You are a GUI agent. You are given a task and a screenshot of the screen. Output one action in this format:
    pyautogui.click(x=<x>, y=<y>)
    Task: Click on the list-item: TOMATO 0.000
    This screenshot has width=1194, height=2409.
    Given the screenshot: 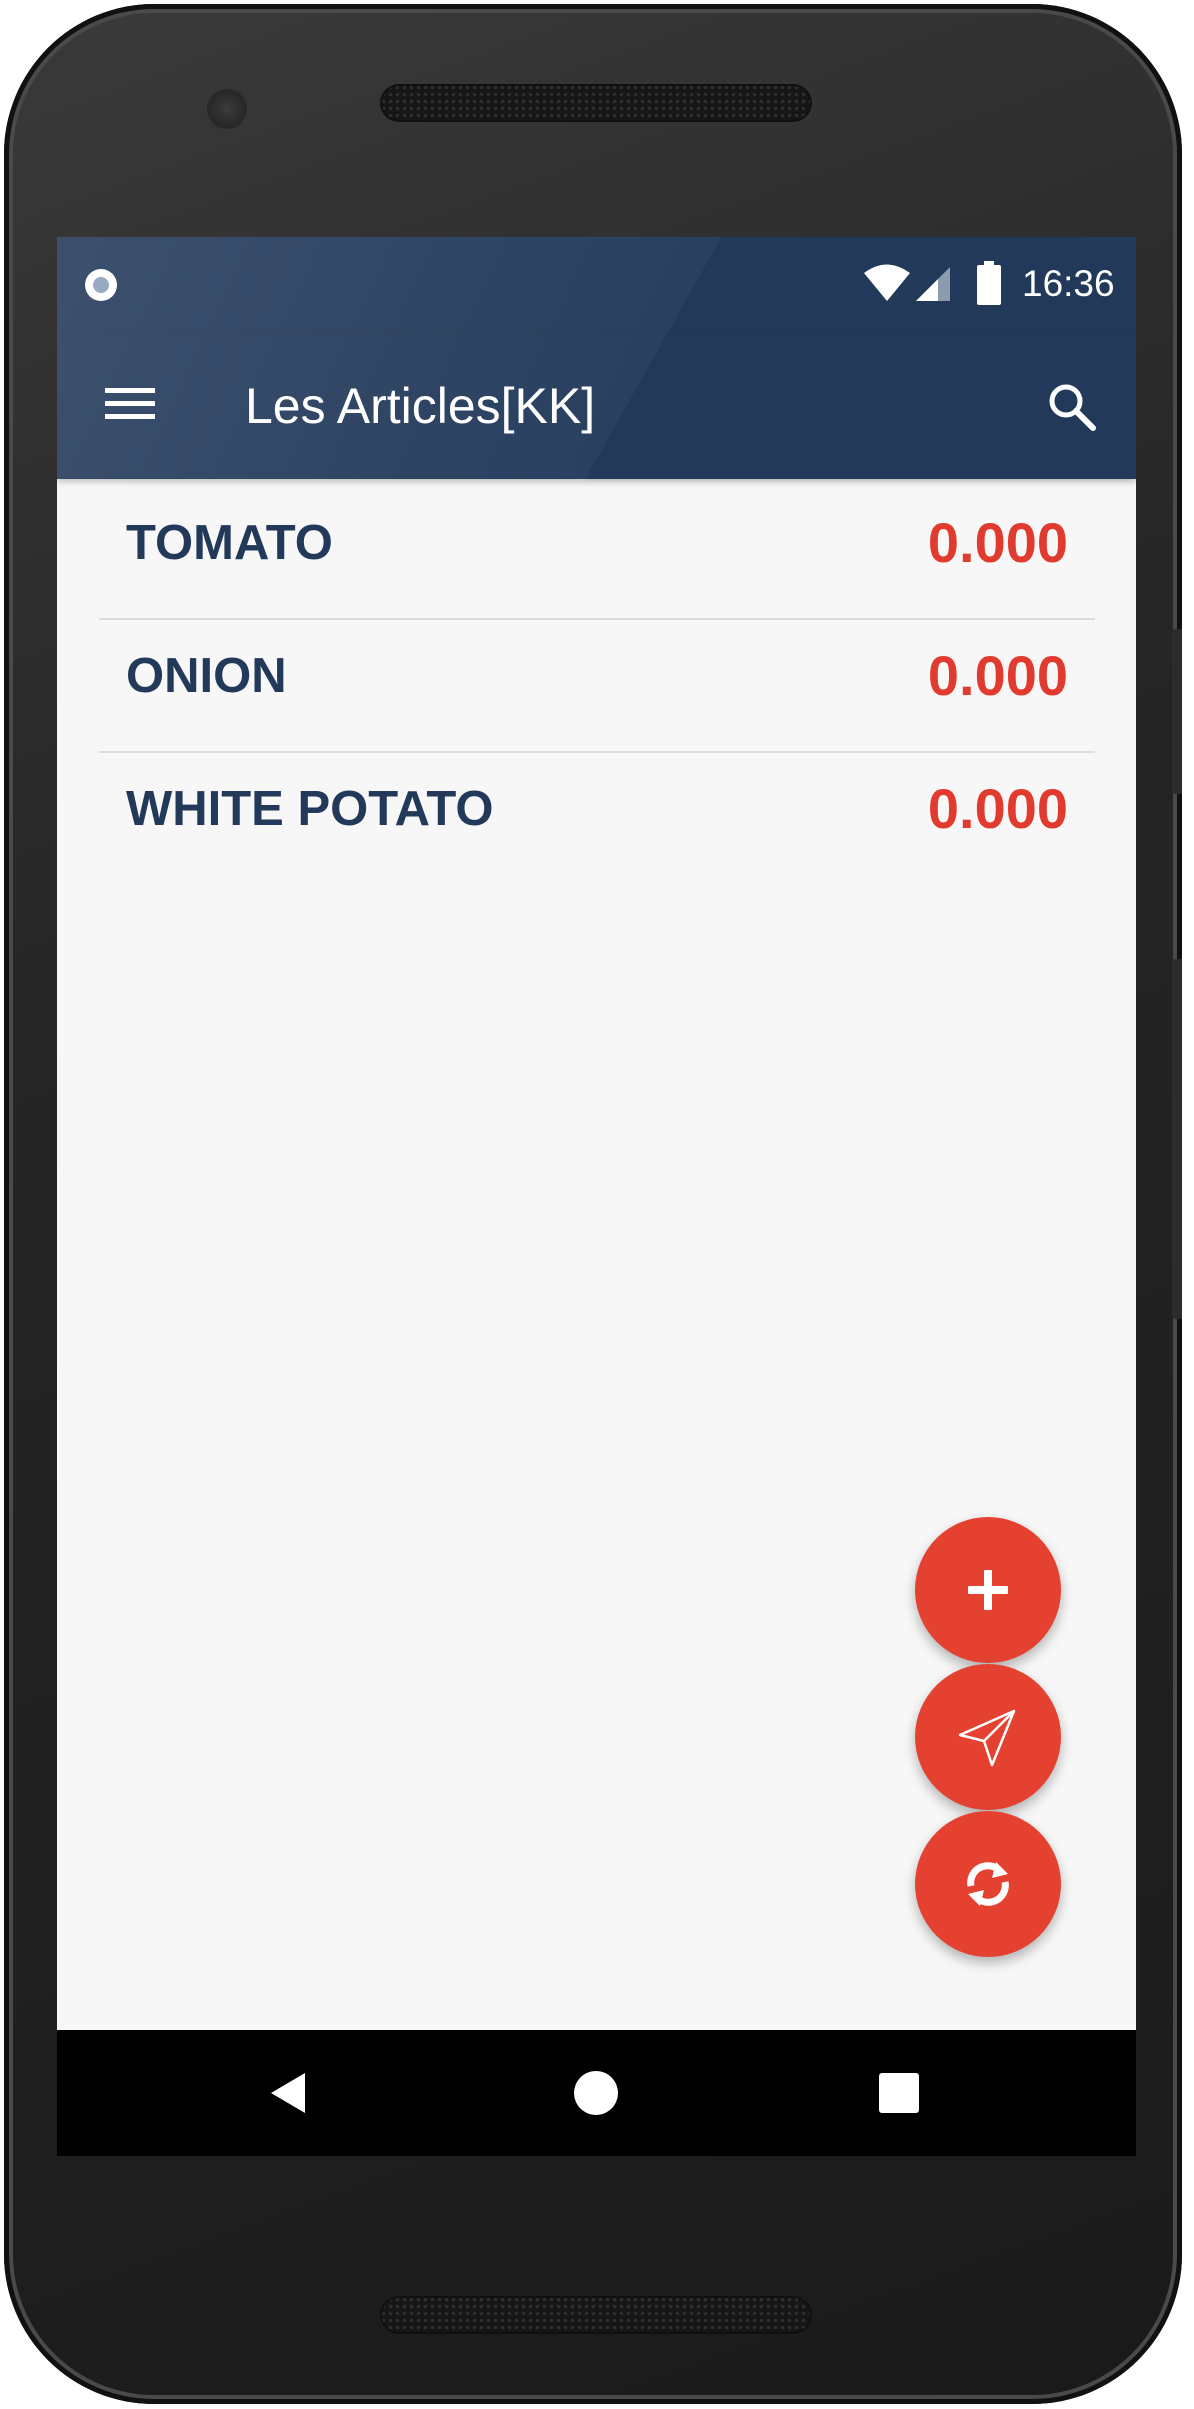 What is the action you would take?
    pyautogui.click(x=597, y=553)
    